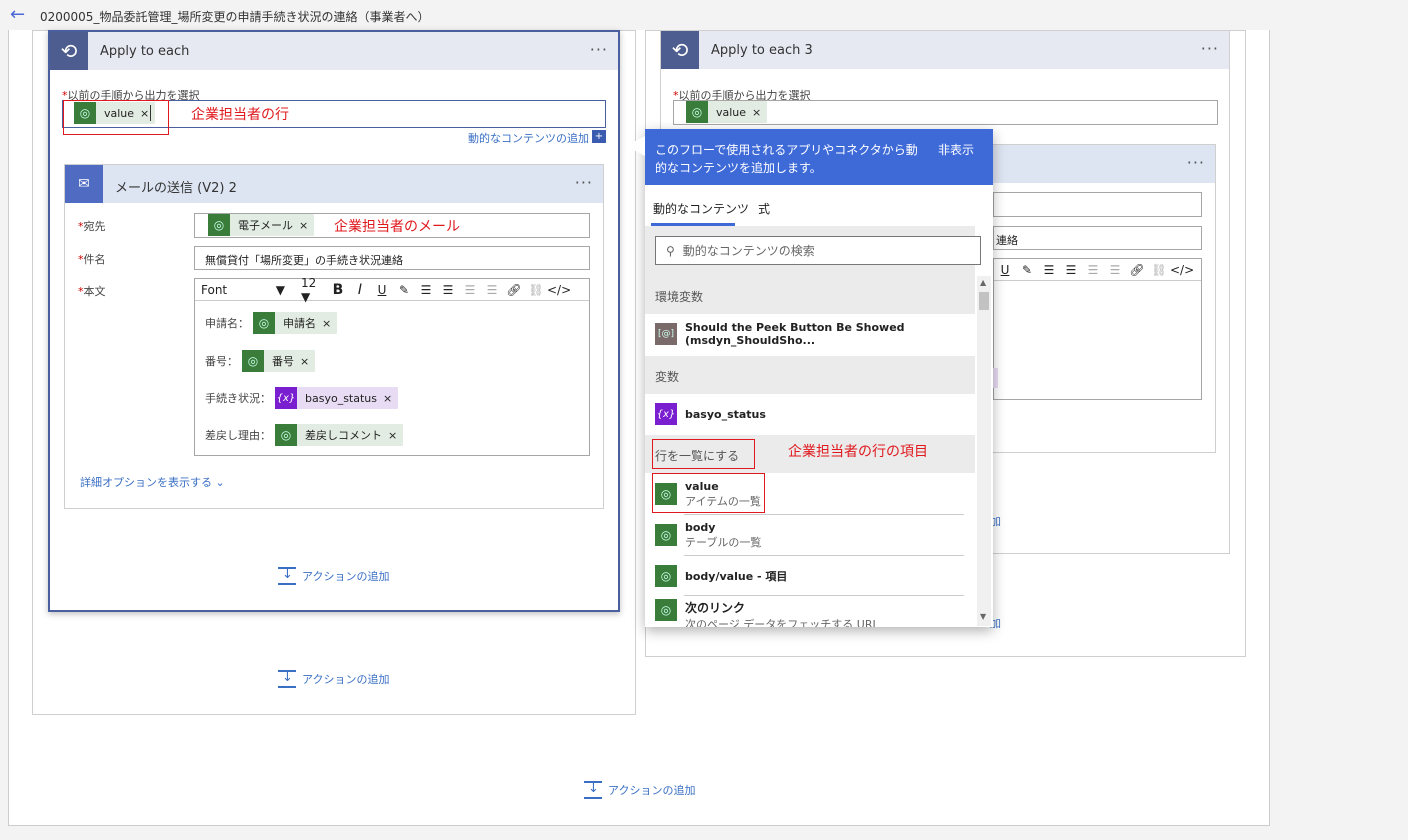 This screenshot has height=840, width=1408. I want to click on subject-value: 無償貸付「場所変更」の手続き状況連絡, so click(304, 260).